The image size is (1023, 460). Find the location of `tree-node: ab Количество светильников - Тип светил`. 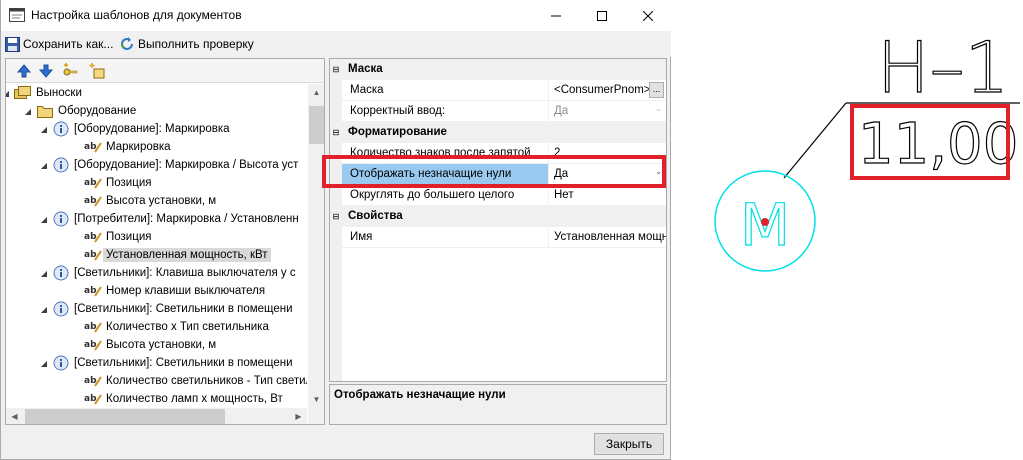

tree-node: ab Количество светильников - Тип светил is located at coordinates (188, 381).